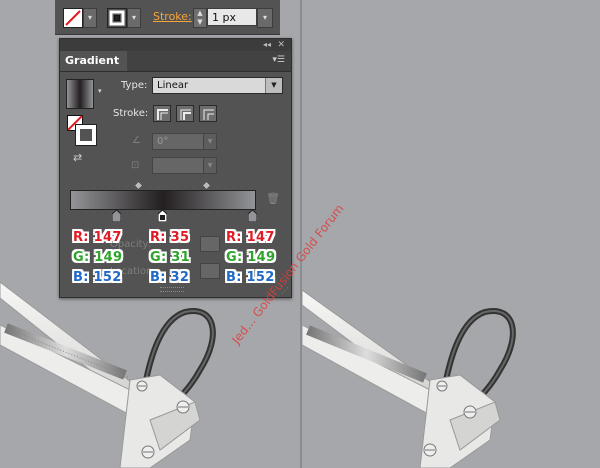 Image resolution: width=600 pixels, height=468 pixels. I want to click on gradient-preview-swatch, so click(80, 94).